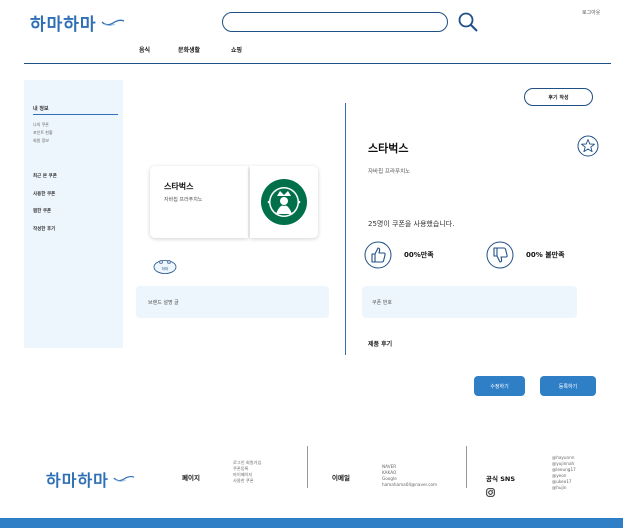 This screenshot has height=528, width=623. Describe the element at coordinates (144, 49) in the screenshot. I see `nav-item-food: 음식` at that location.